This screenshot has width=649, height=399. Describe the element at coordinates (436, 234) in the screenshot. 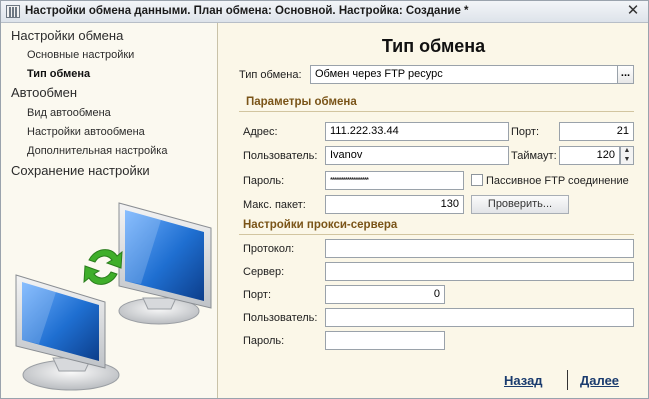

I see `proxy-section-divider` at that location.